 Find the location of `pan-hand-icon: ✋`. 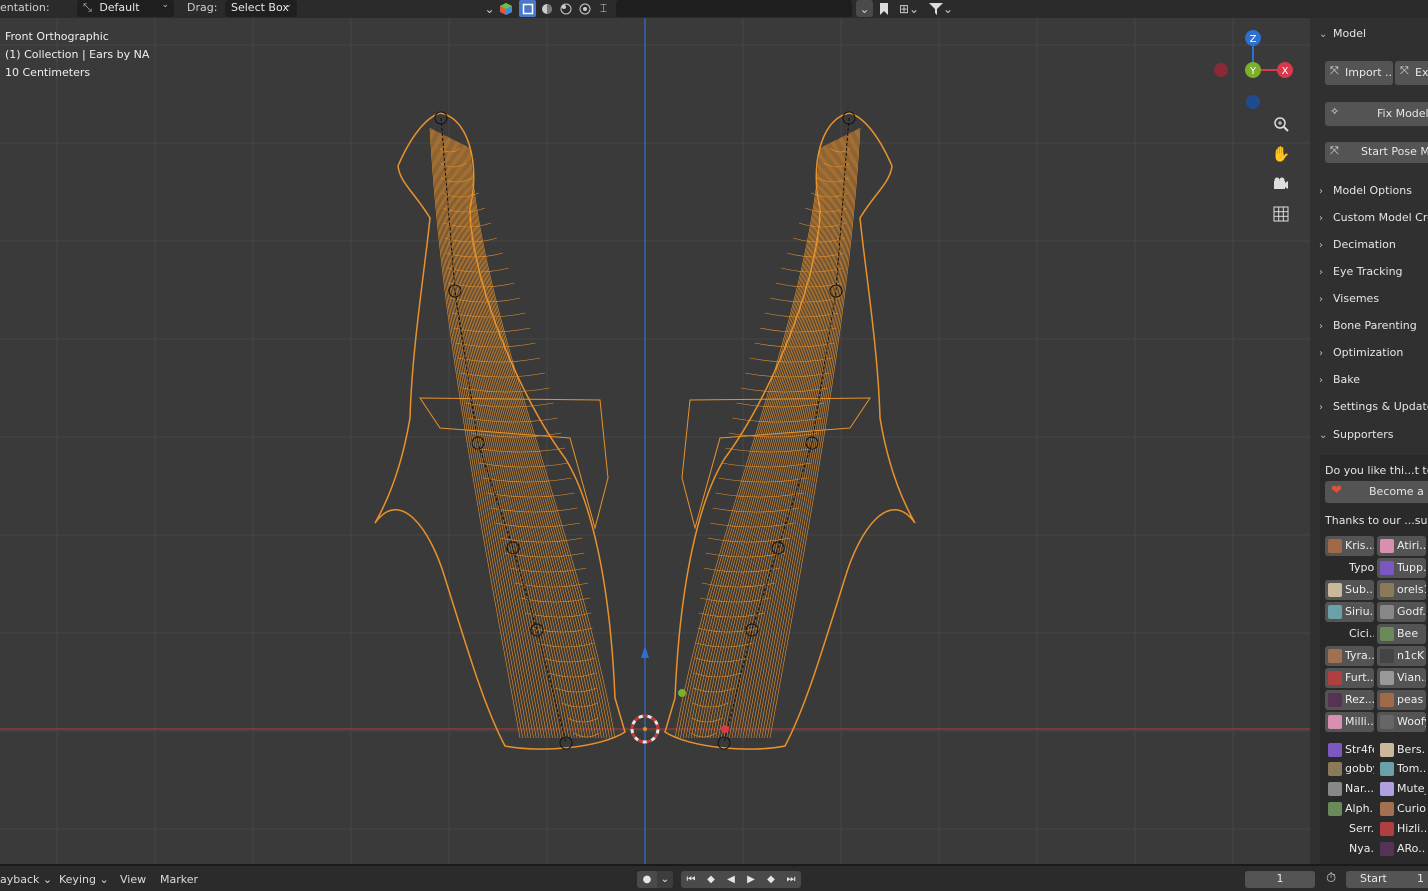

pan-hand-icon: ✋ is located at coordinates (1281, 154).